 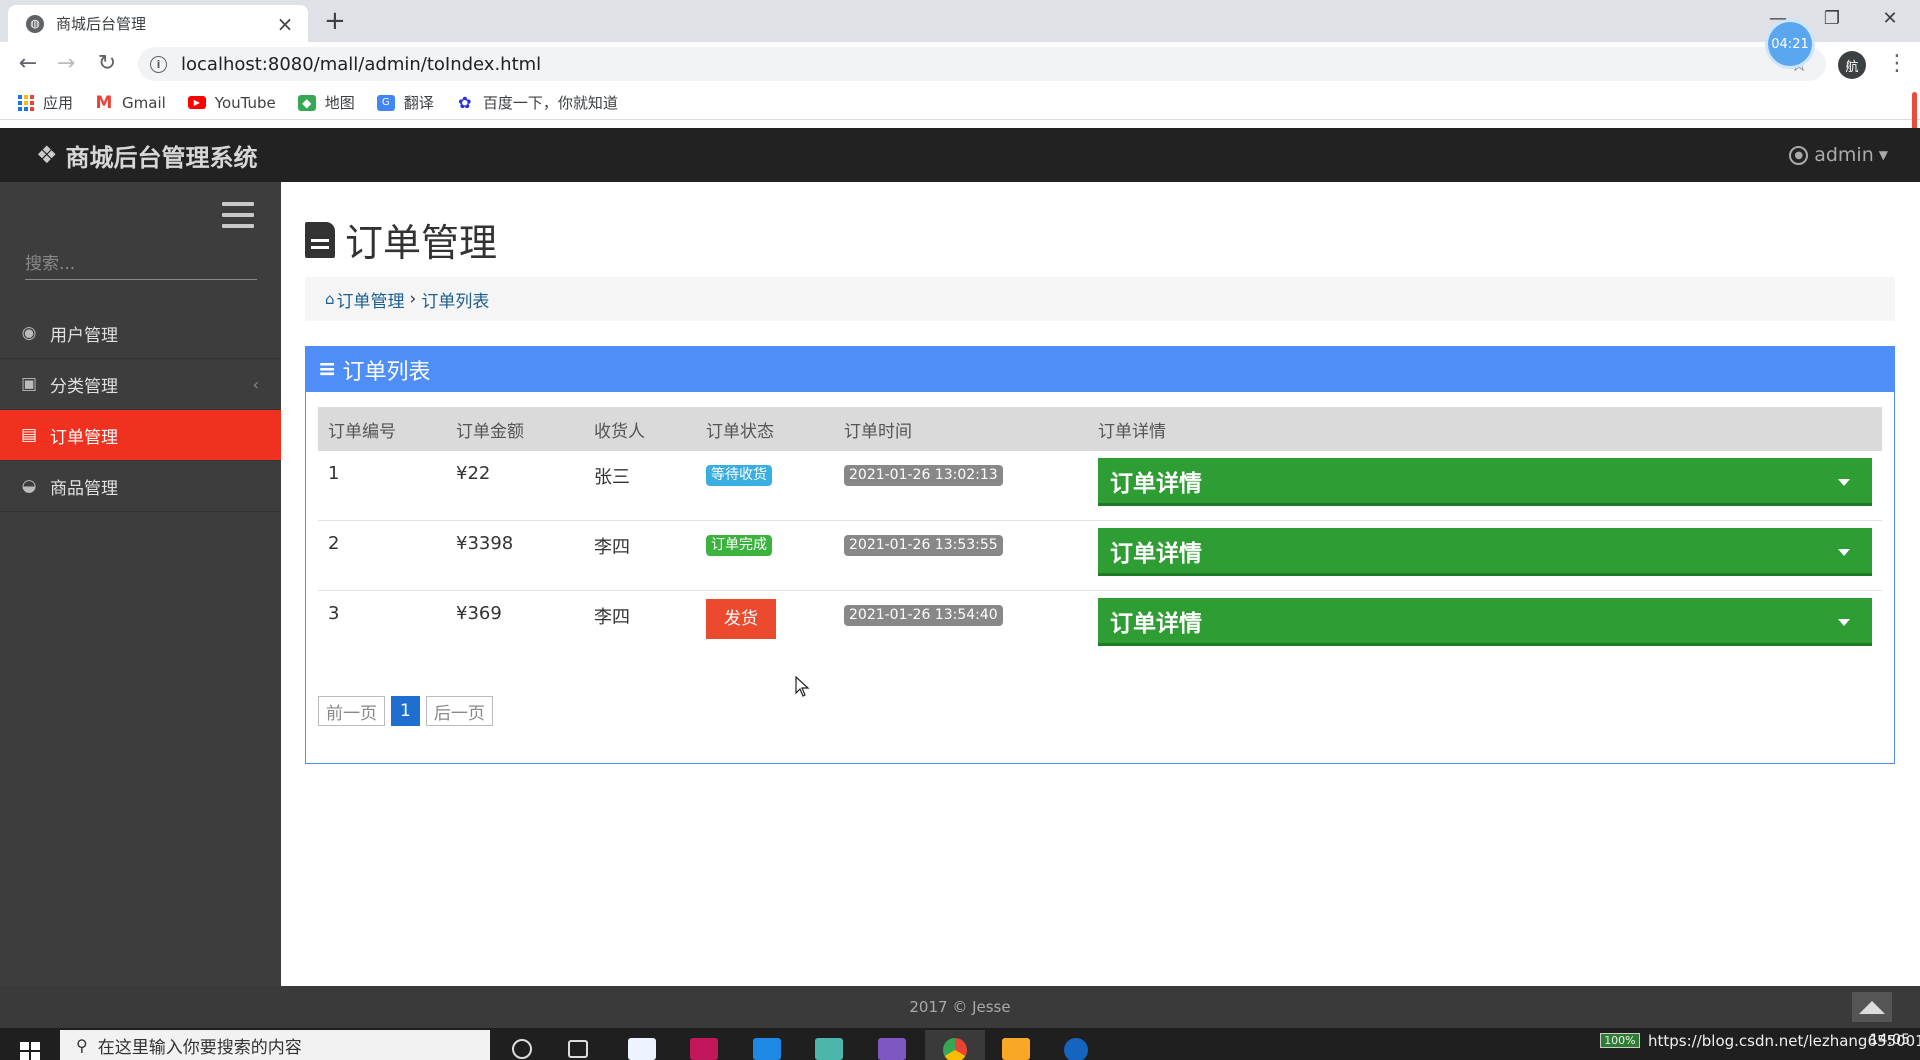 I want to click on breadcrumb: ⌂ 订单管理 › 订单列表, so click(x=1100, y=299).